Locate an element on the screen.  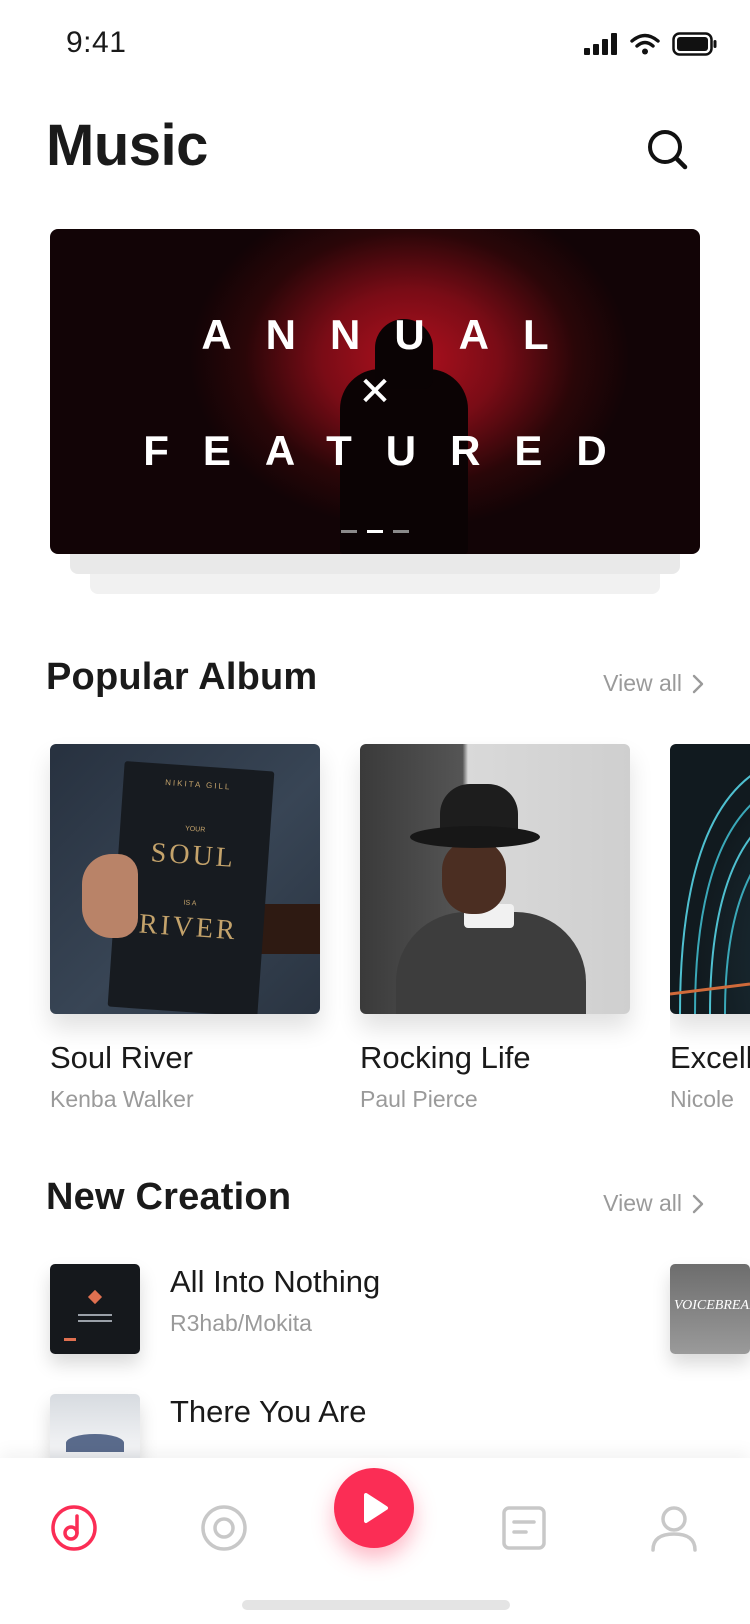
list-item: All Into Nothing R3hab/Mokita is located at coordinates (270, 1309).